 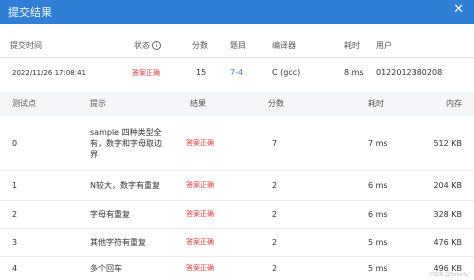 What do you see at coordinates (448, 275) in the screenshot?
I see `watermark: CSDN @Smurfy` at bounding box center [448, 275].